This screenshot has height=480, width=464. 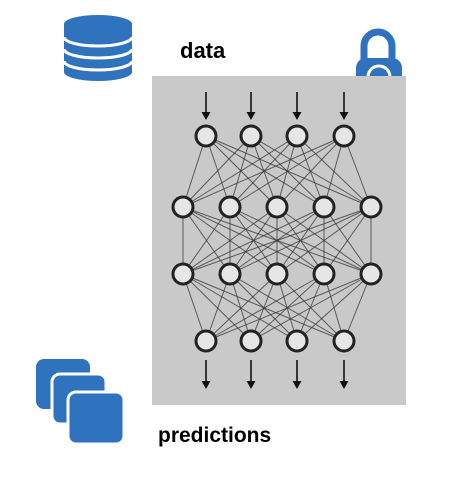 What do you see at coordinates (203, 50) in the screenshot?
I see `input-label: data` at bounding box center [203, 50].